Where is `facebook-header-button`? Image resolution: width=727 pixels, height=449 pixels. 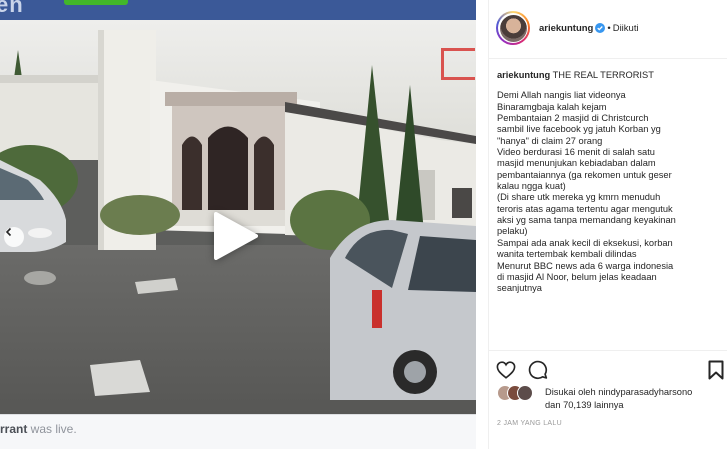
facebook-header-button is located at coordinates (96, 2).